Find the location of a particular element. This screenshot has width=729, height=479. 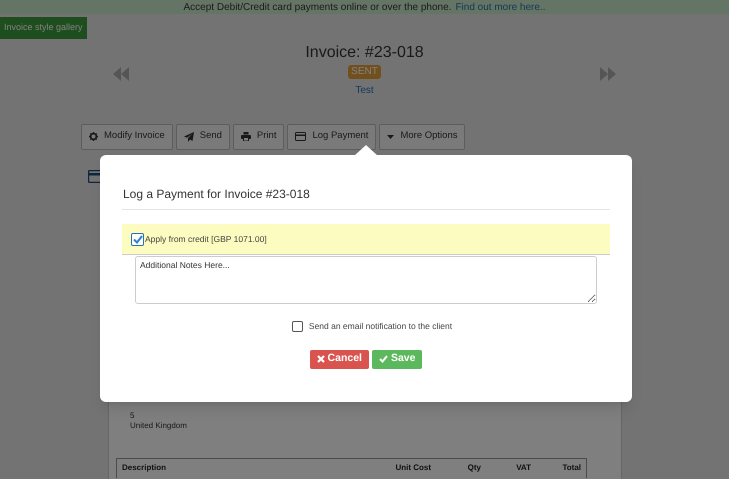

apply-credit-checkbox is located at coordinates (137, 239).